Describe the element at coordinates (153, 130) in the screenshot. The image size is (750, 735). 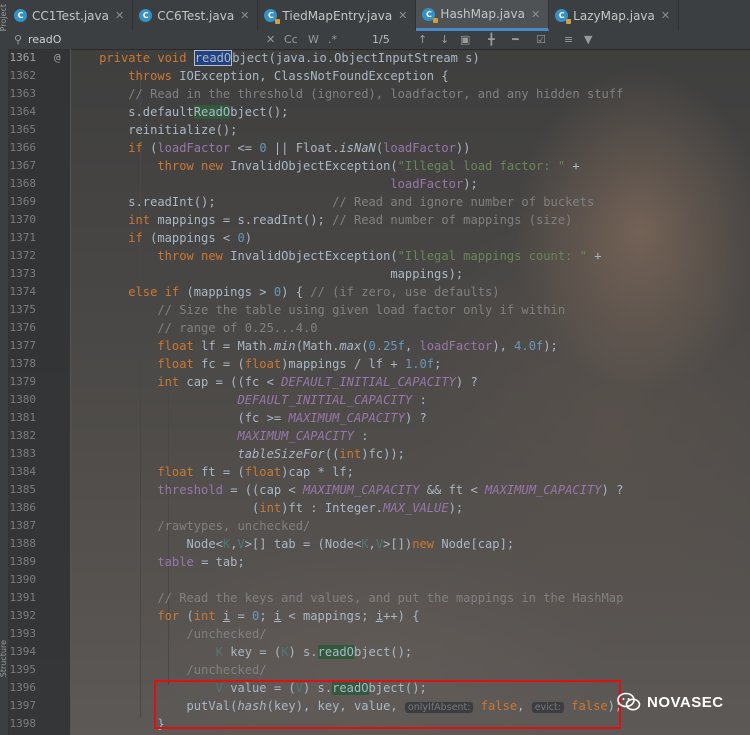
I see `code-line: reinitialize();` at that location.